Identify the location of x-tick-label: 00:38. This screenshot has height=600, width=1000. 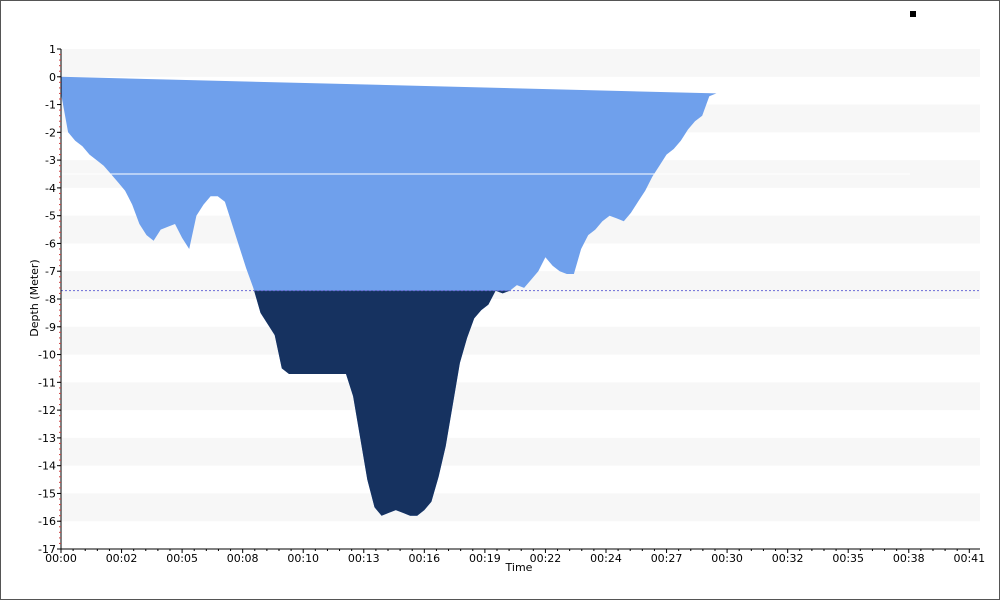
(909, 558).